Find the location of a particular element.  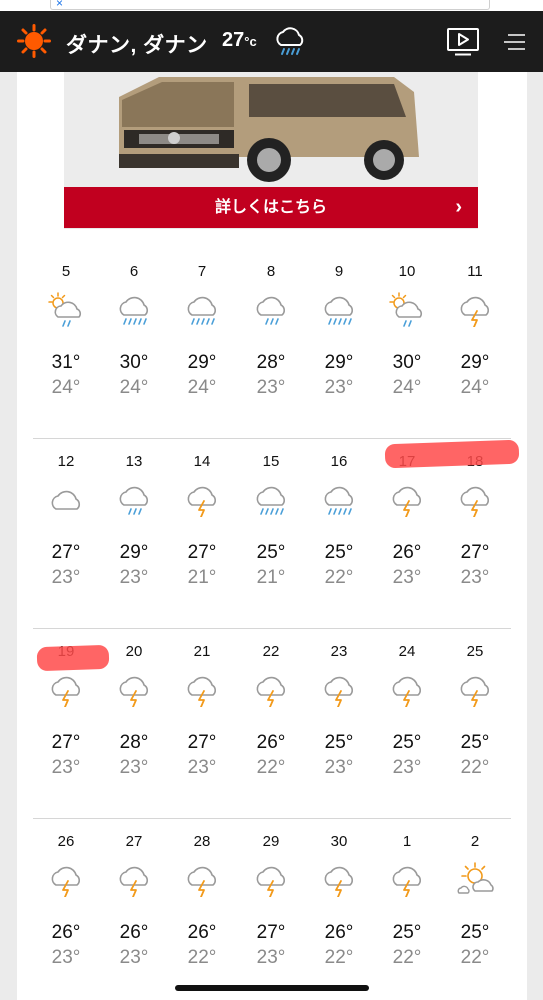

details-button: 詳しくはこちら › is located at coordinates (271, 207).